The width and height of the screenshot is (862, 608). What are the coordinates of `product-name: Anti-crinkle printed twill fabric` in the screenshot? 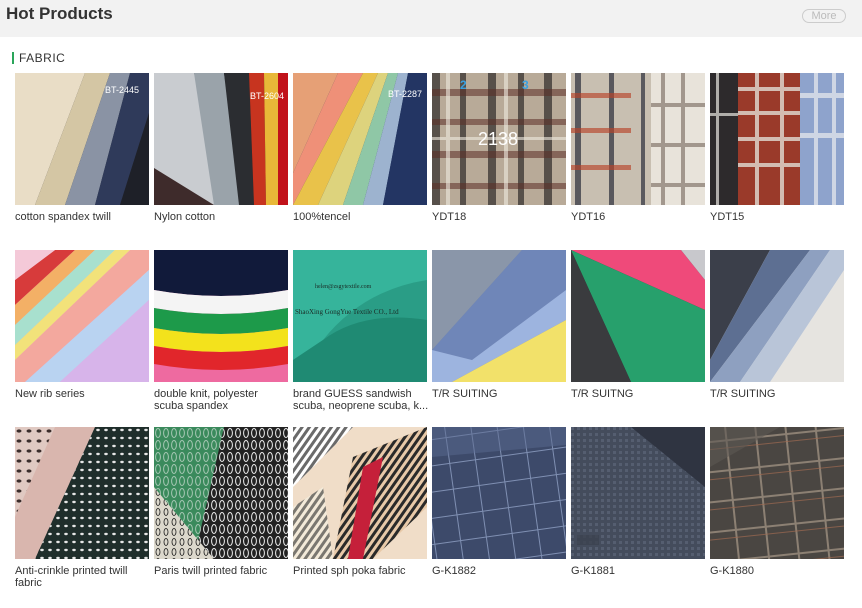 It's located at (83, 577).